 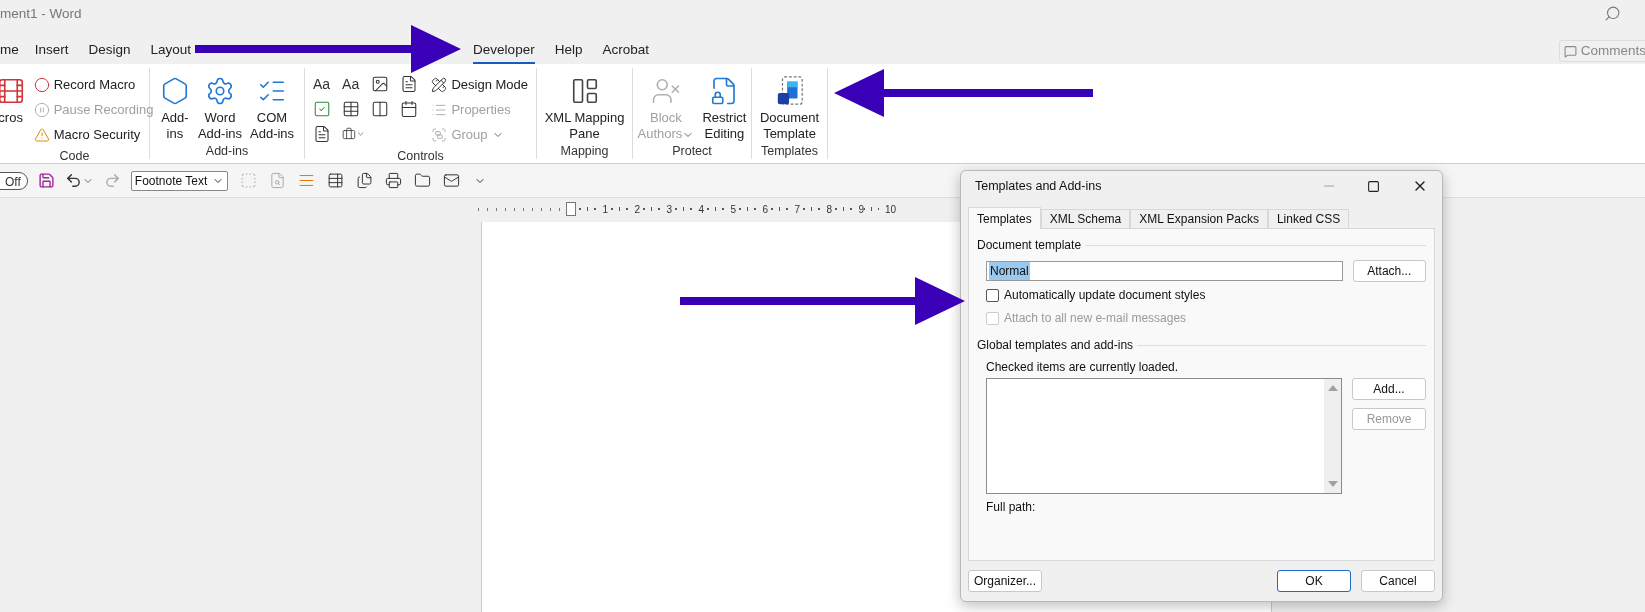 What do you see at coordinates (568, 52) in the screenshot?
I see `ribbon-tab: Help` at bounding box center [568, 52].